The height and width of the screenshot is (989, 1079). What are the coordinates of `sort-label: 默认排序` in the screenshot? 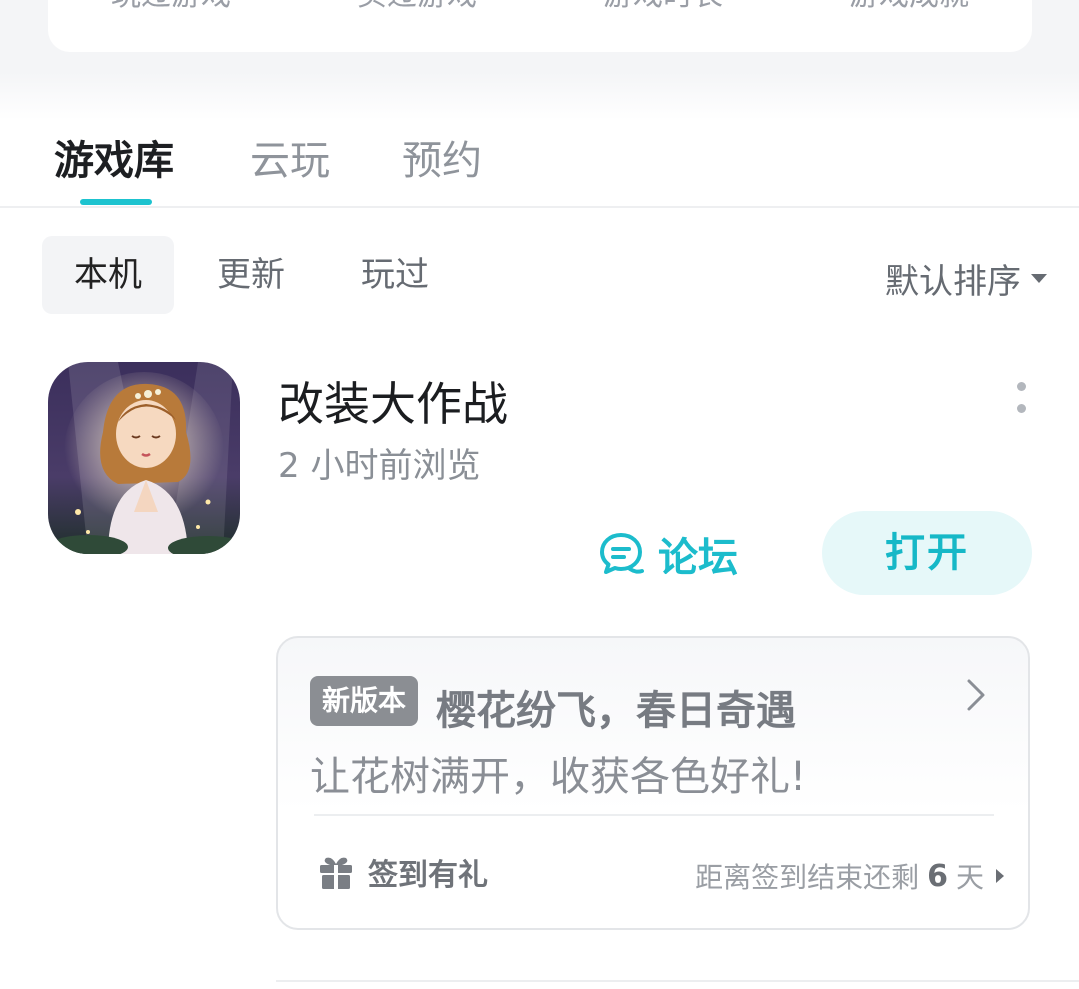 It's located at (953, 282).